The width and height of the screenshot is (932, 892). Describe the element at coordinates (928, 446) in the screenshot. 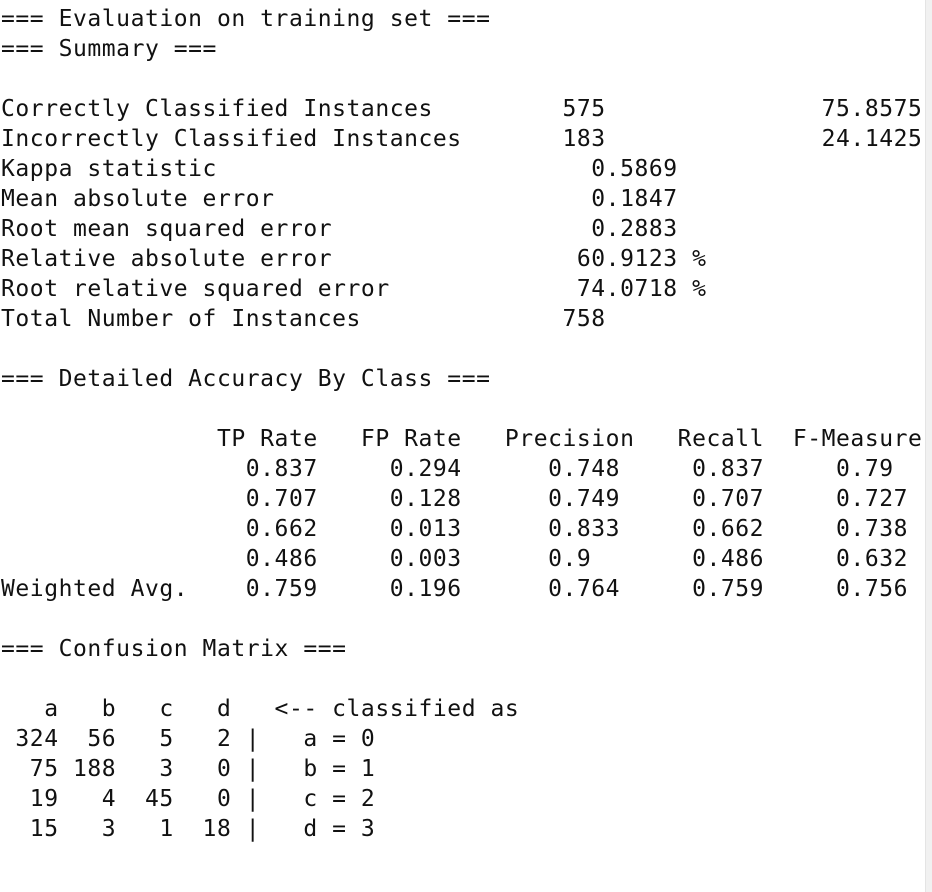

I see `vertical-scrollbar` at that location.